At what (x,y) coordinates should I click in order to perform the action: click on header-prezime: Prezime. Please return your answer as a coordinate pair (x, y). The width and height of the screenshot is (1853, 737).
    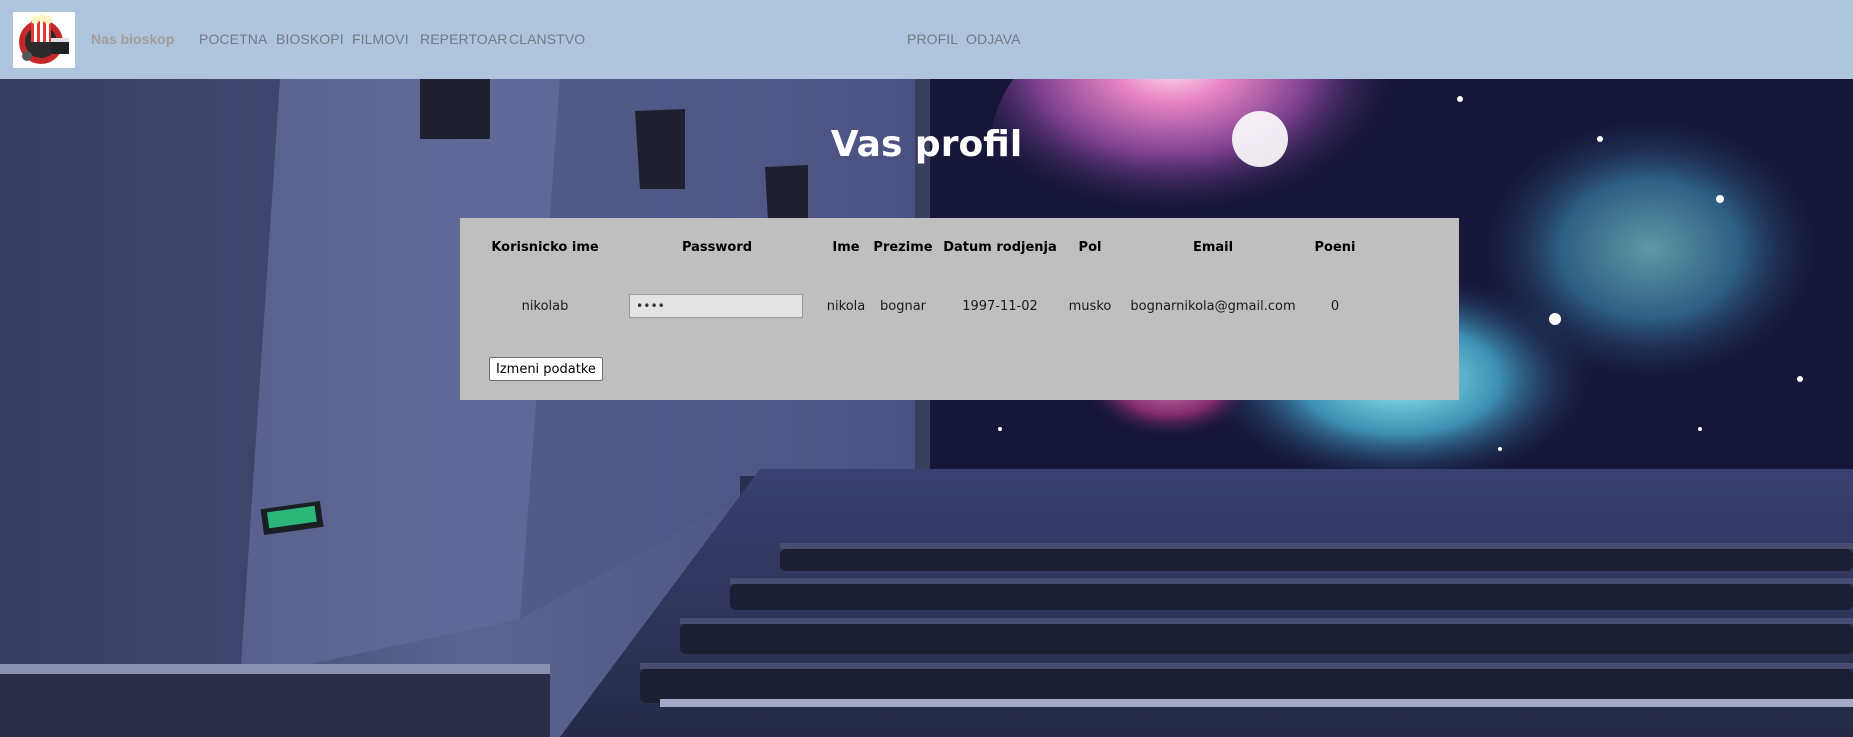
    Looking at the image, I should click on (903, 247).